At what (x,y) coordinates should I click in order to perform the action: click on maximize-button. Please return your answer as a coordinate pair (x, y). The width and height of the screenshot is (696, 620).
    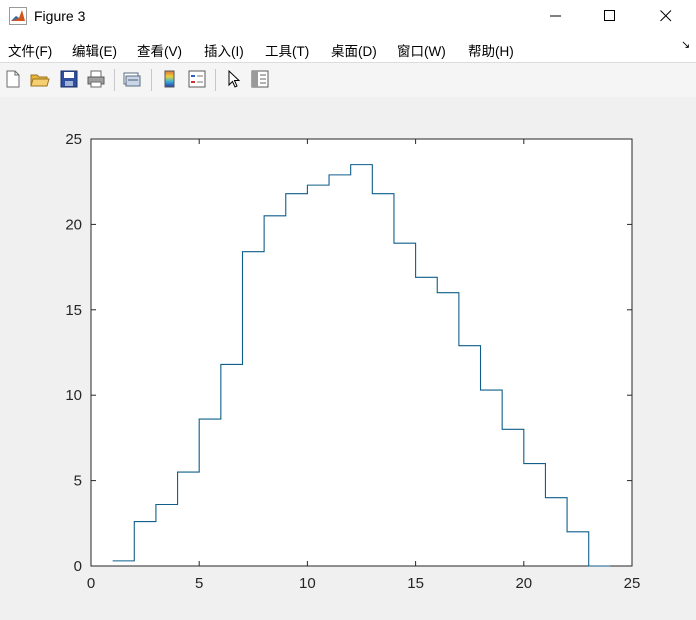
    Looking at the image, I should click on (610, 16).